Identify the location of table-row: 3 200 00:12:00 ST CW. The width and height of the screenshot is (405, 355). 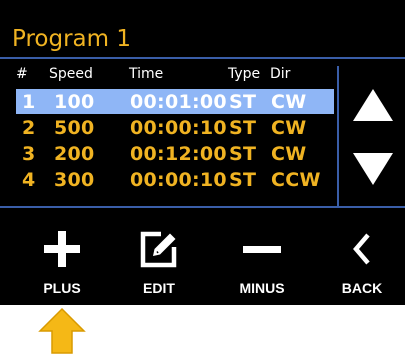
(175, 153).